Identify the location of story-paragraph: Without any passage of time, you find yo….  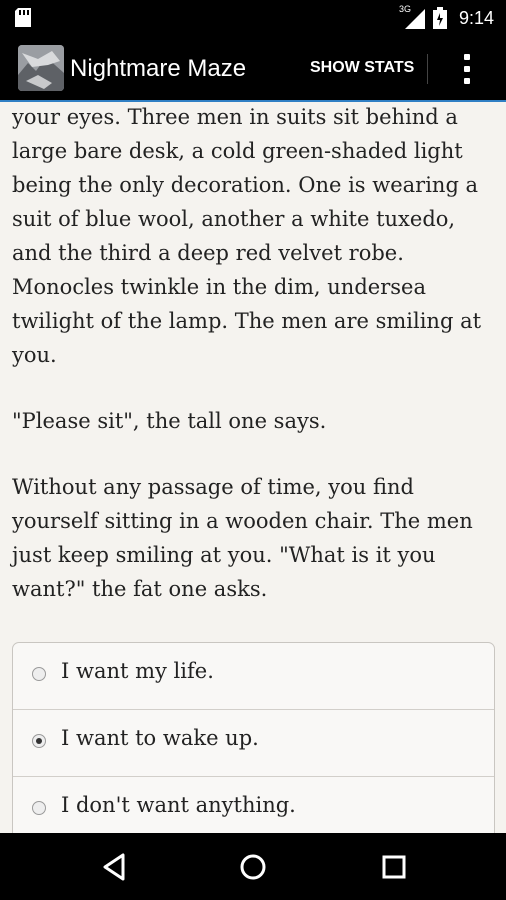
(242, 538).